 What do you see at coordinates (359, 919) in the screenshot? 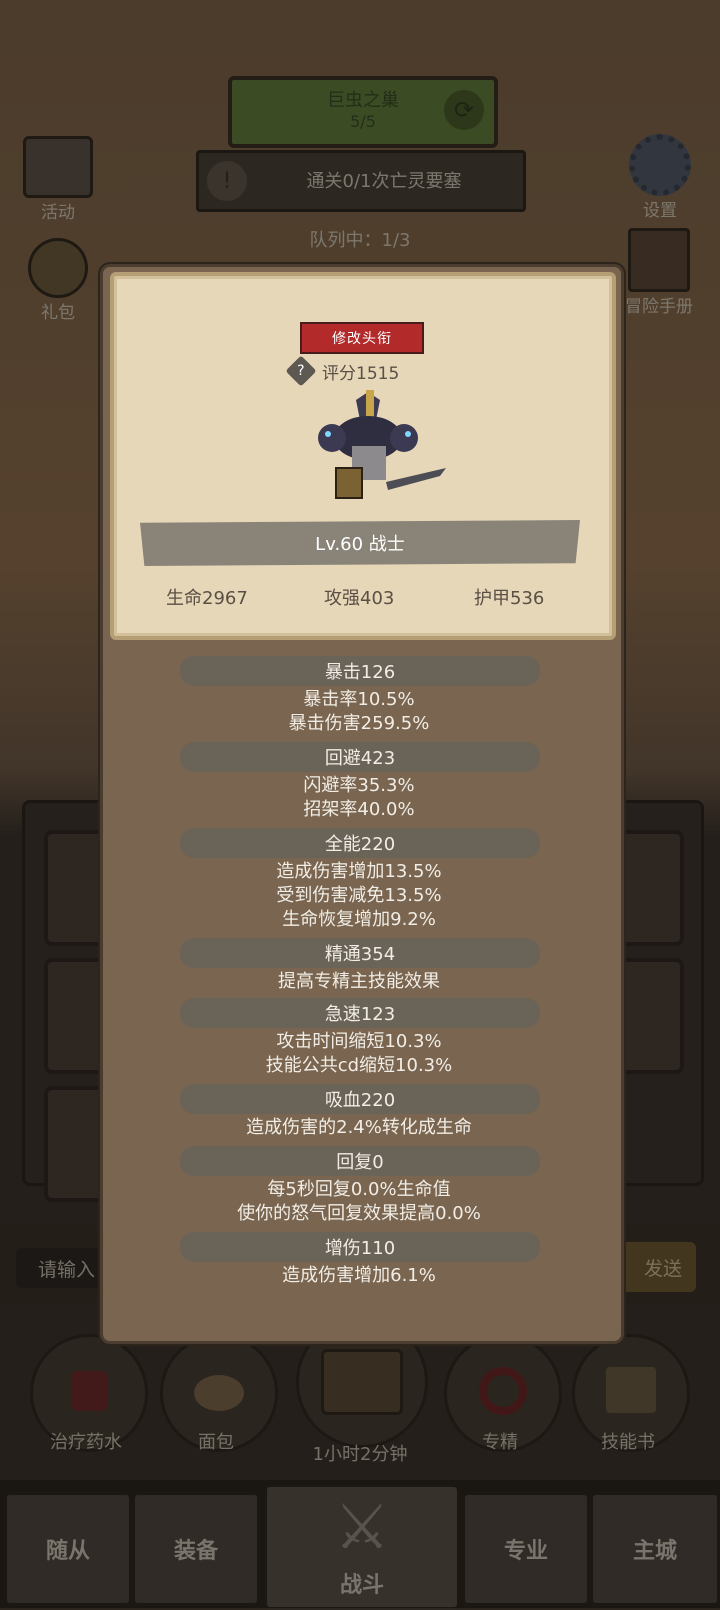
I see `stat-line: 生命恢复增加9.2%` at bounding box center [359, 919].